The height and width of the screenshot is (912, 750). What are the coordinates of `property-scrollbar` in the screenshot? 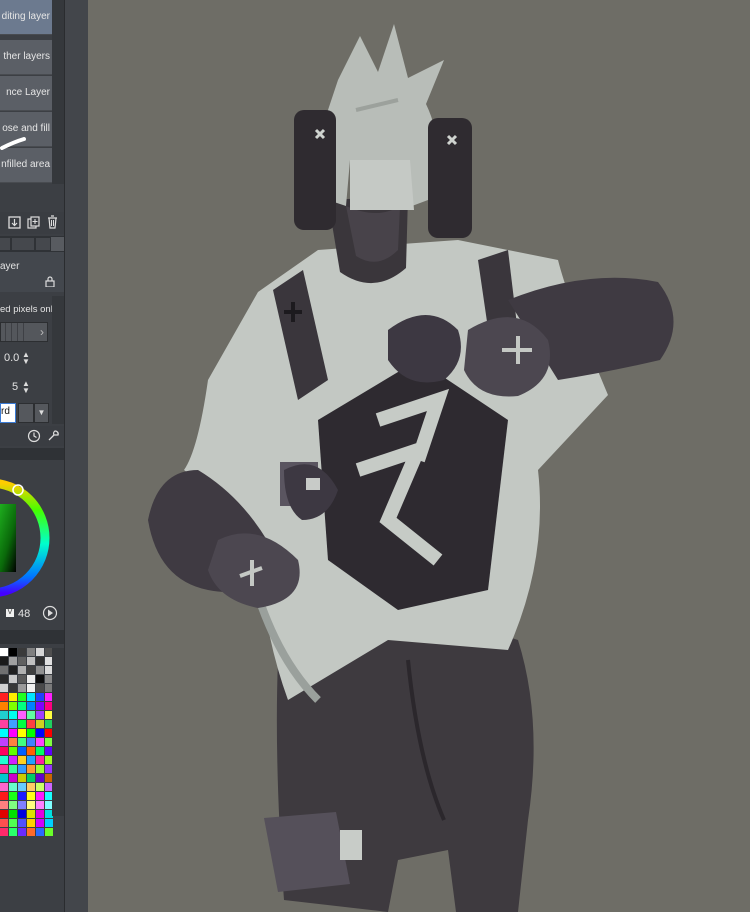 It's located at (58, 360).